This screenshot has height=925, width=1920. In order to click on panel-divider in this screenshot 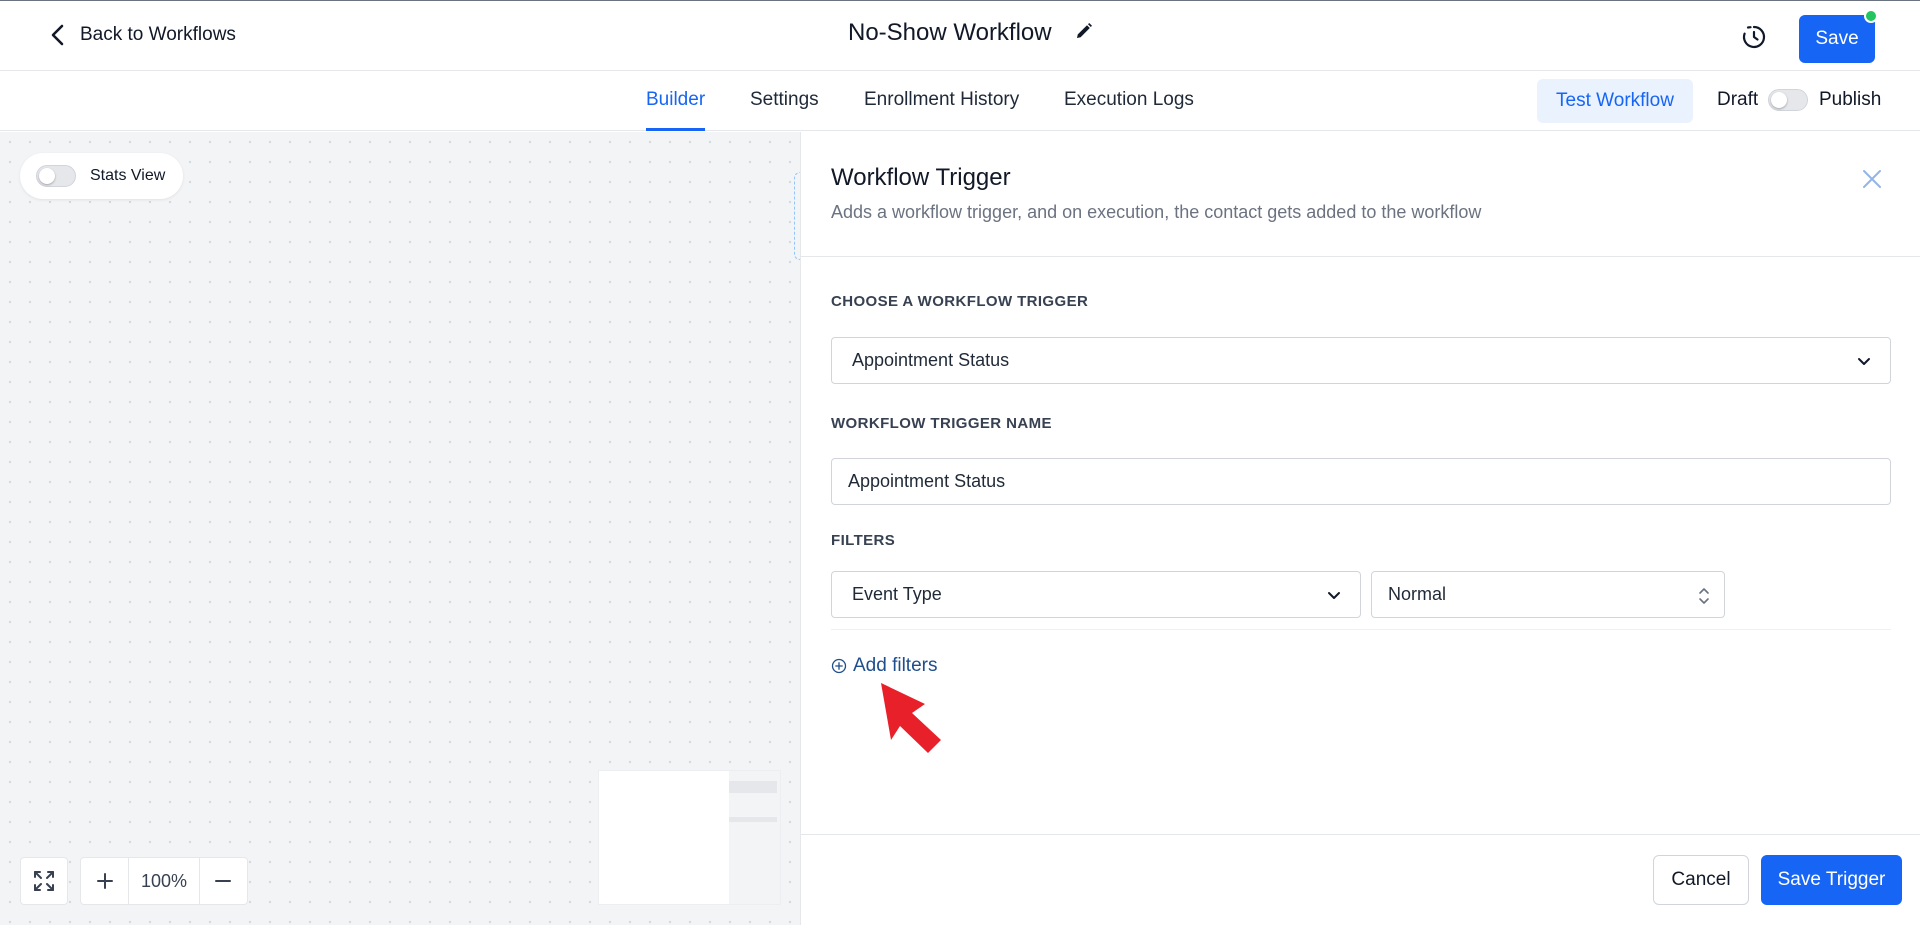, I will do `click(1360, 256)`.